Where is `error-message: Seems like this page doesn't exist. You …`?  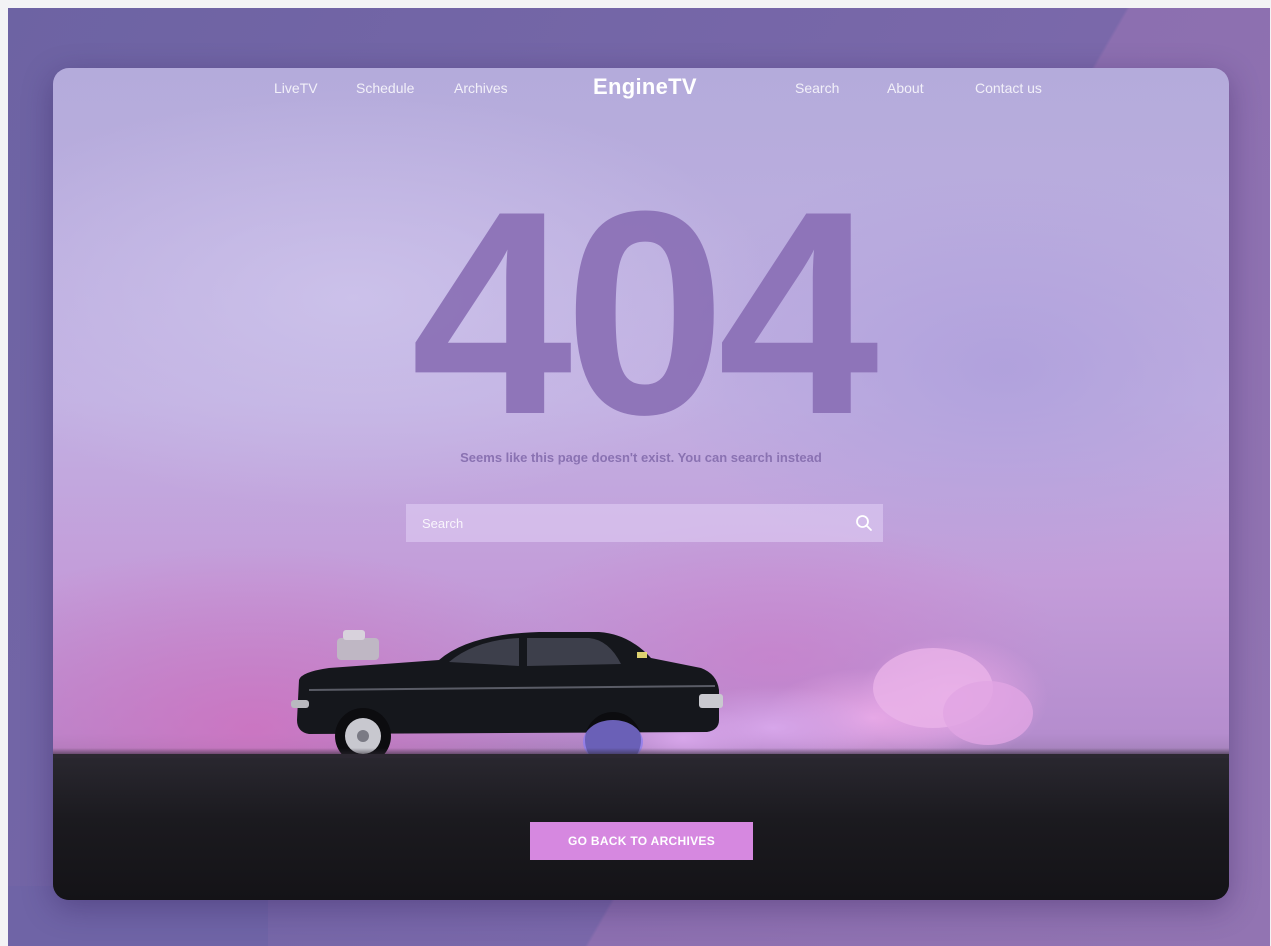
error-message: Seems like this page doesn't exist. You … is located at coordinates (641, 457).